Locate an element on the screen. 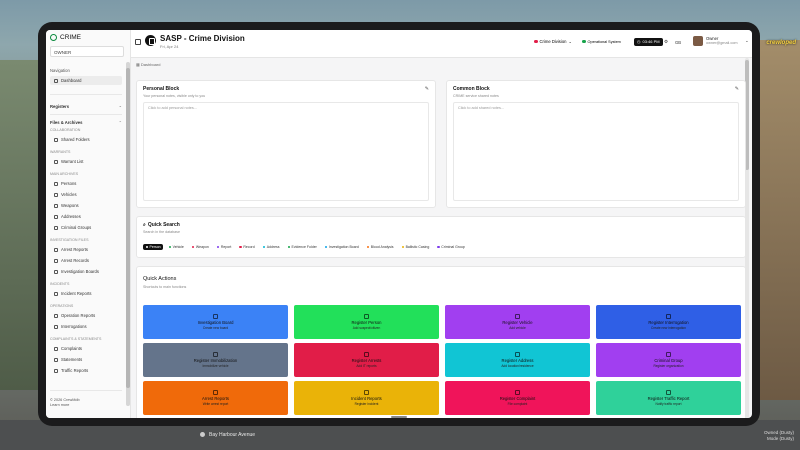 The width and height of the screenshot is (800, 450). chevron-up-icon: ⌃ is located at coordinates (120, 122).